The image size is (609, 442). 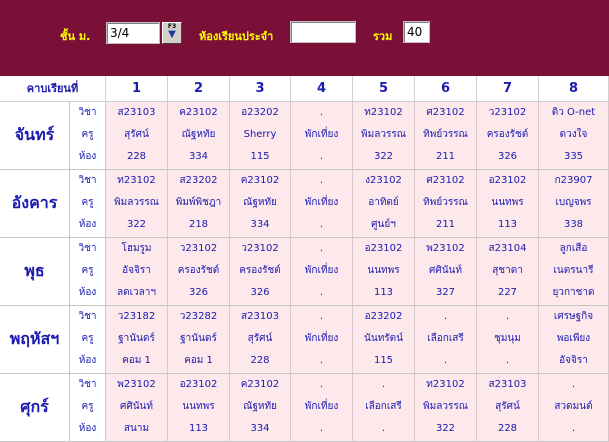 I want to click on day-label: อังคาร, so click(x=35, y=204).